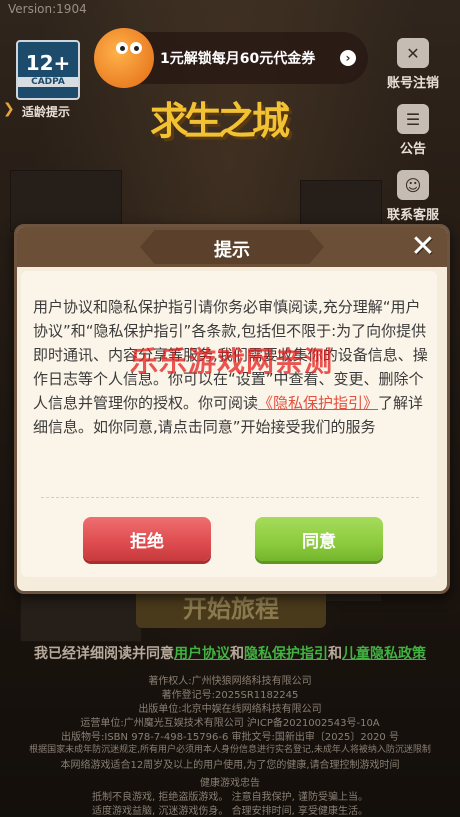 The width and height of the screenshot is (460, 817). What do you see at coordinates (230, 497) in the screenshot?
I see `divider` at bounding box center [230, 497].